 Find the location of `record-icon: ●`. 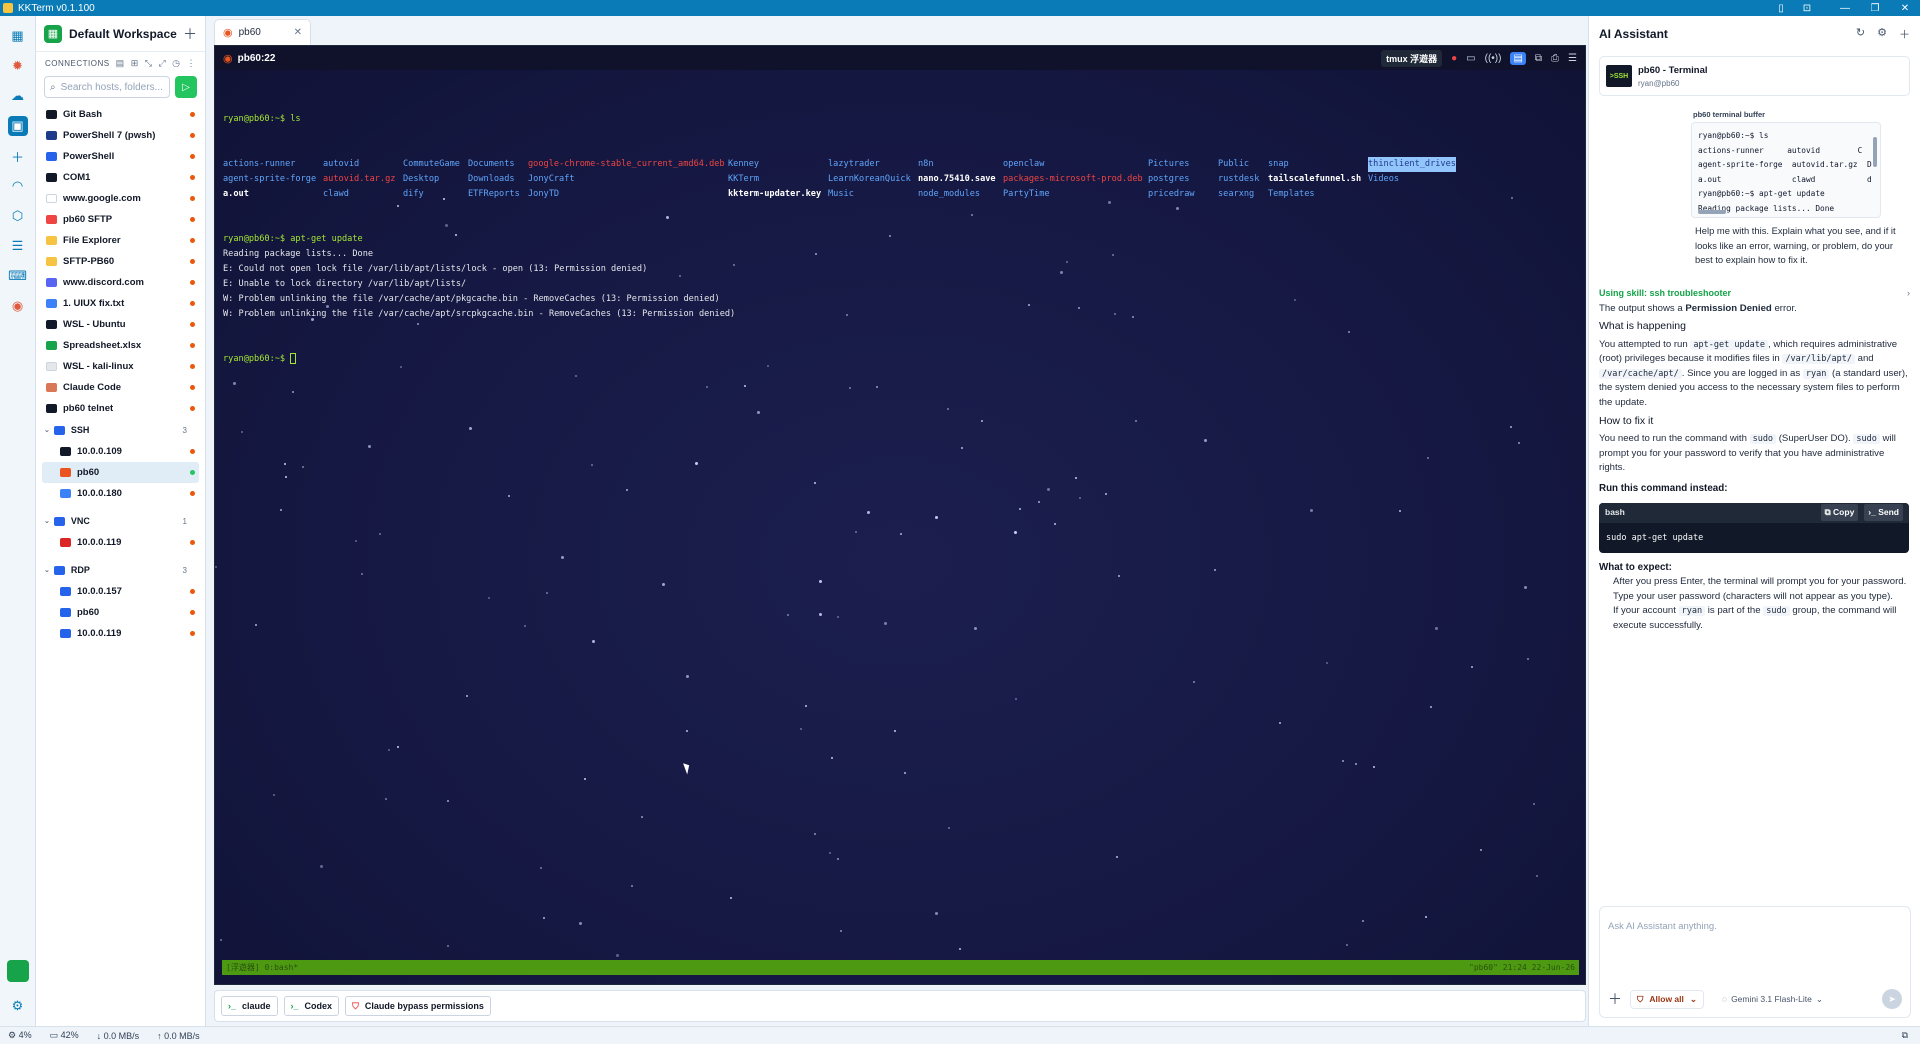

record-icon: ● is located at coordinates (1454, 58).